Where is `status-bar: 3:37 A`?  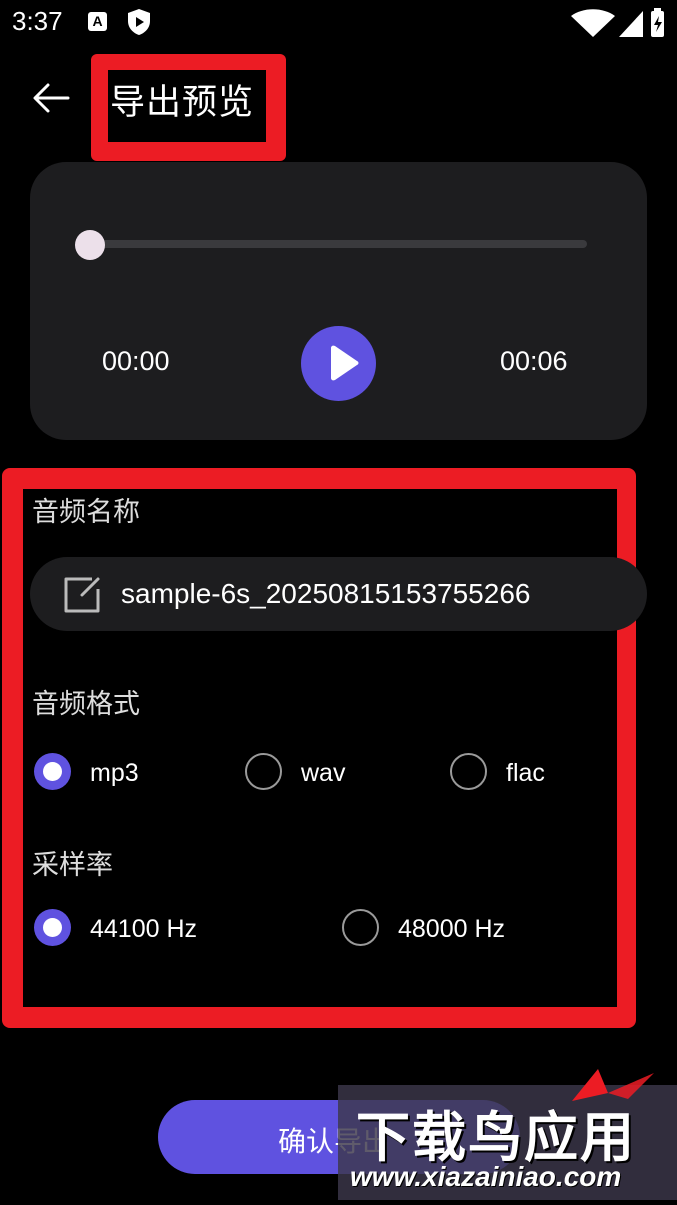 status-bar: 3:37 A is located at coordinates (338, 23).